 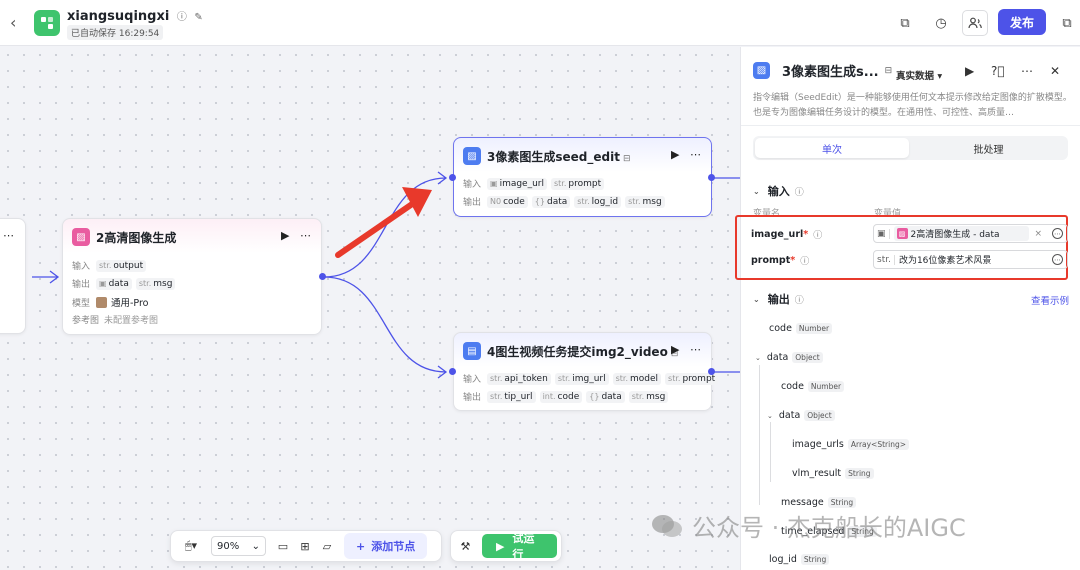 I want to click on tab-single: 单次, so click(x=832, y=148).